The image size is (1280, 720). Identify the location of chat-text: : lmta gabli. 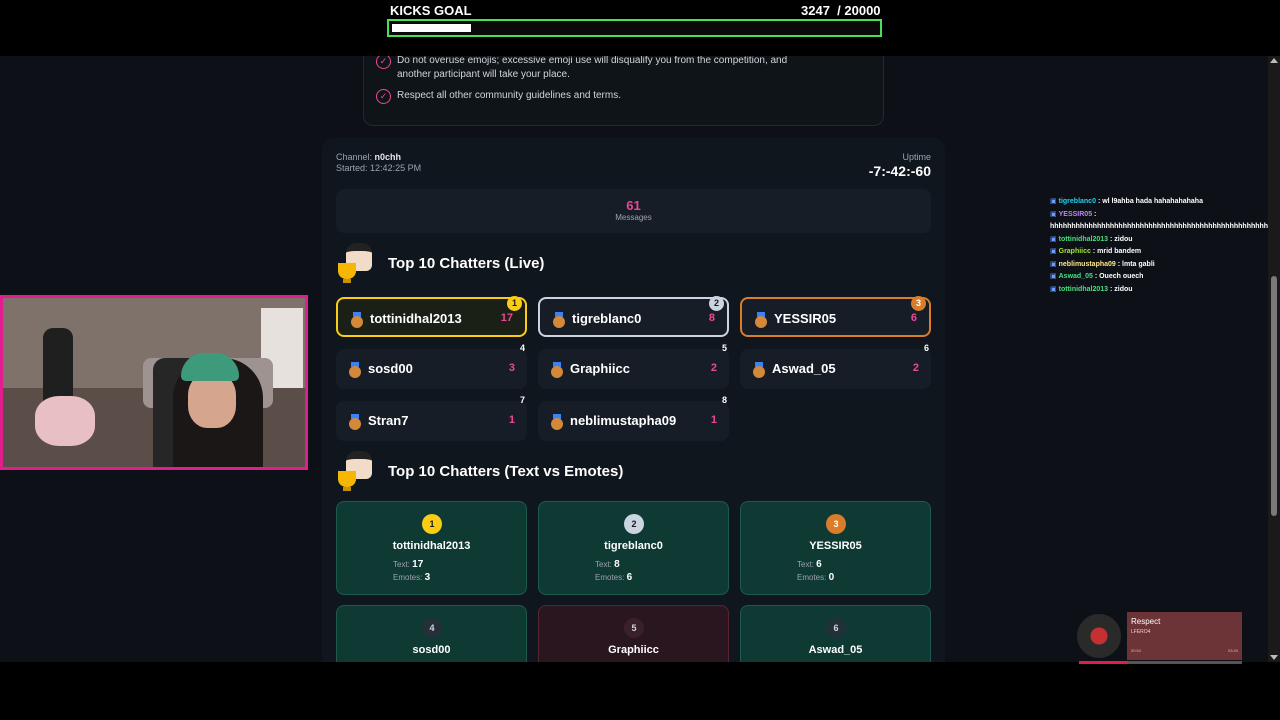
(1136, 264).